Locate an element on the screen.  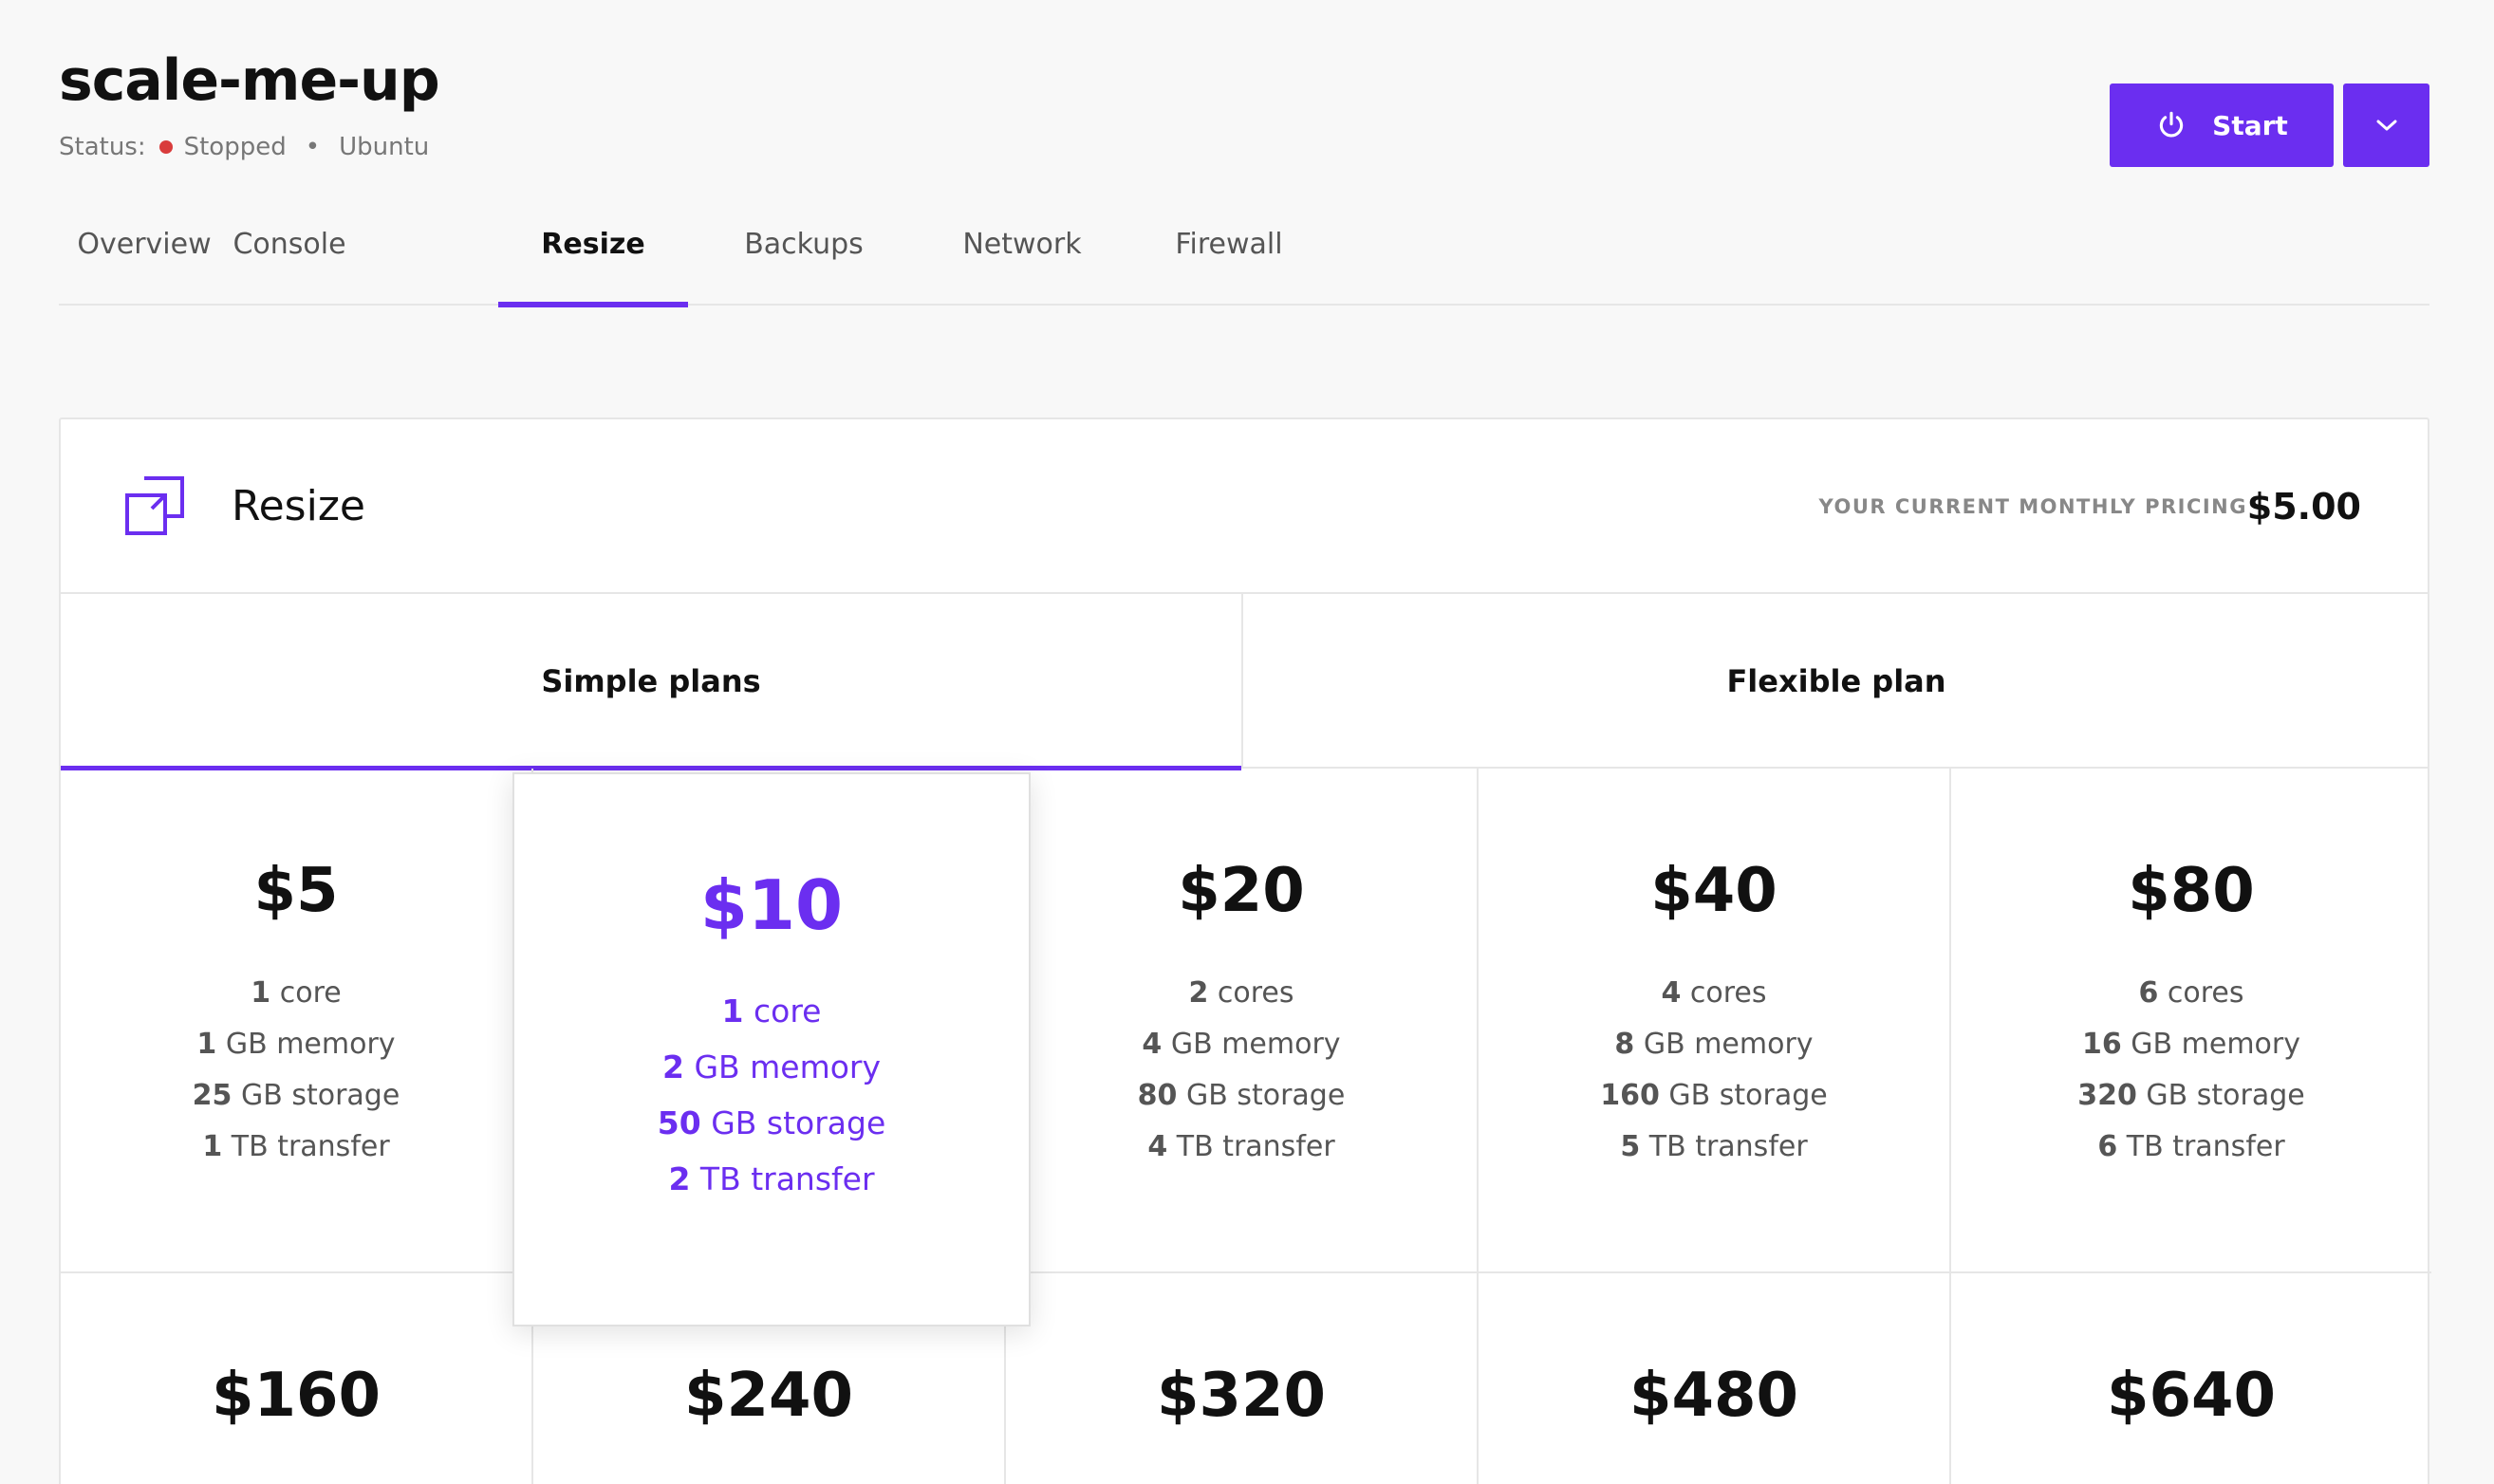
tab-backups: Backups is located at coordinates (803, 258).